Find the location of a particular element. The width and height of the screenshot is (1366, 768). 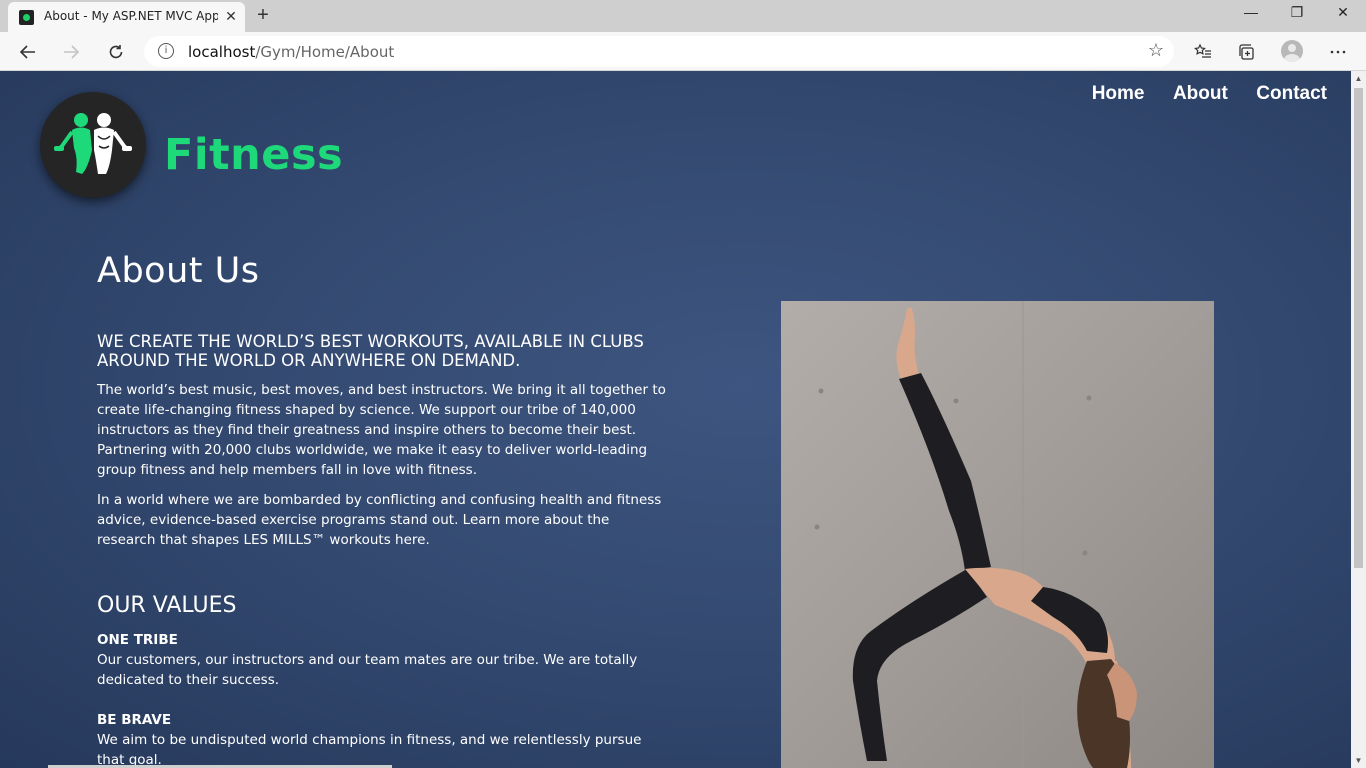

close-window-button: ✕ is located at coordinates (1343, 15).